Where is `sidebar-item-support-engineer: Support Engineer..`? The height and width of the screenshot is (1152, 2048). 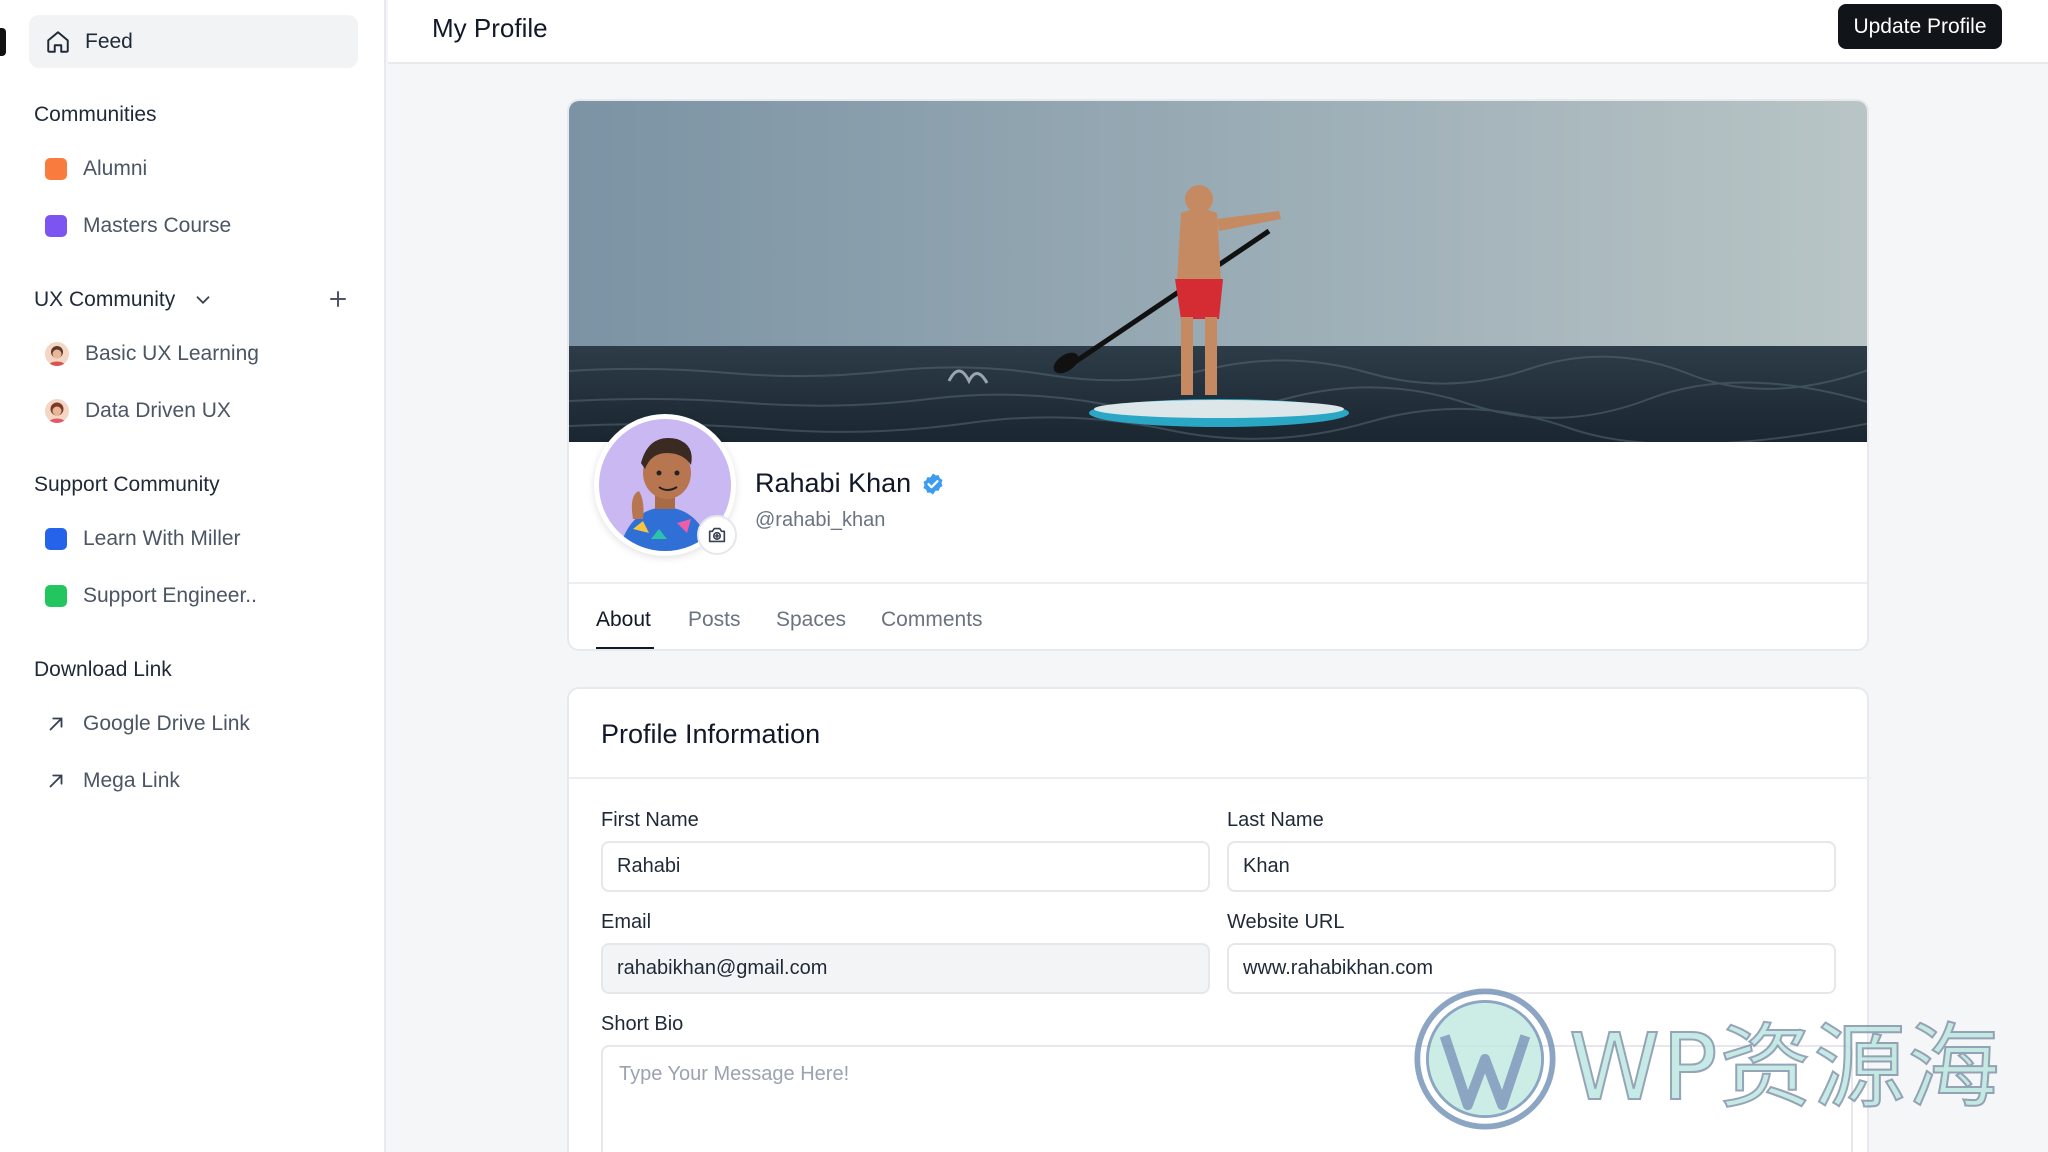
sidebar-item-support-engineer: Support Engineer.. is located at coordinates (151, 596).